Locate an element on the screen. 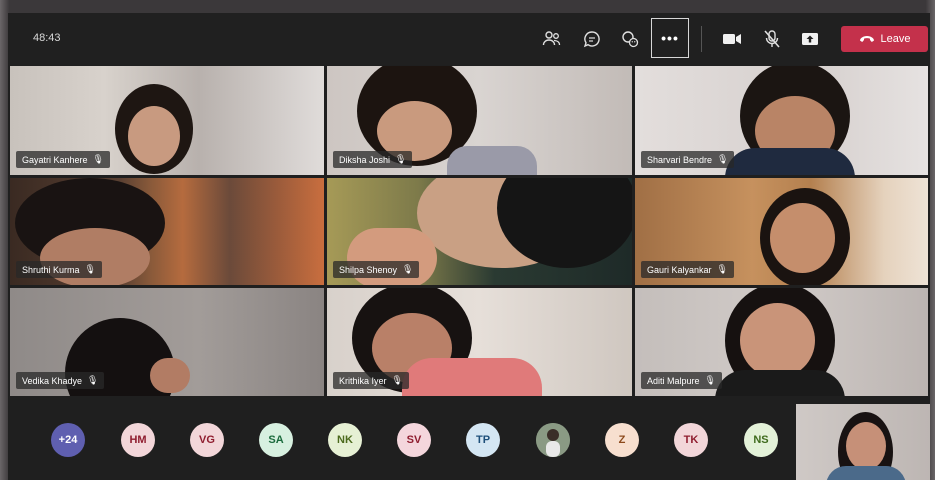 This screenshot has width=935, height=480. mic-muted-icon is located at coordinates (772, 39).